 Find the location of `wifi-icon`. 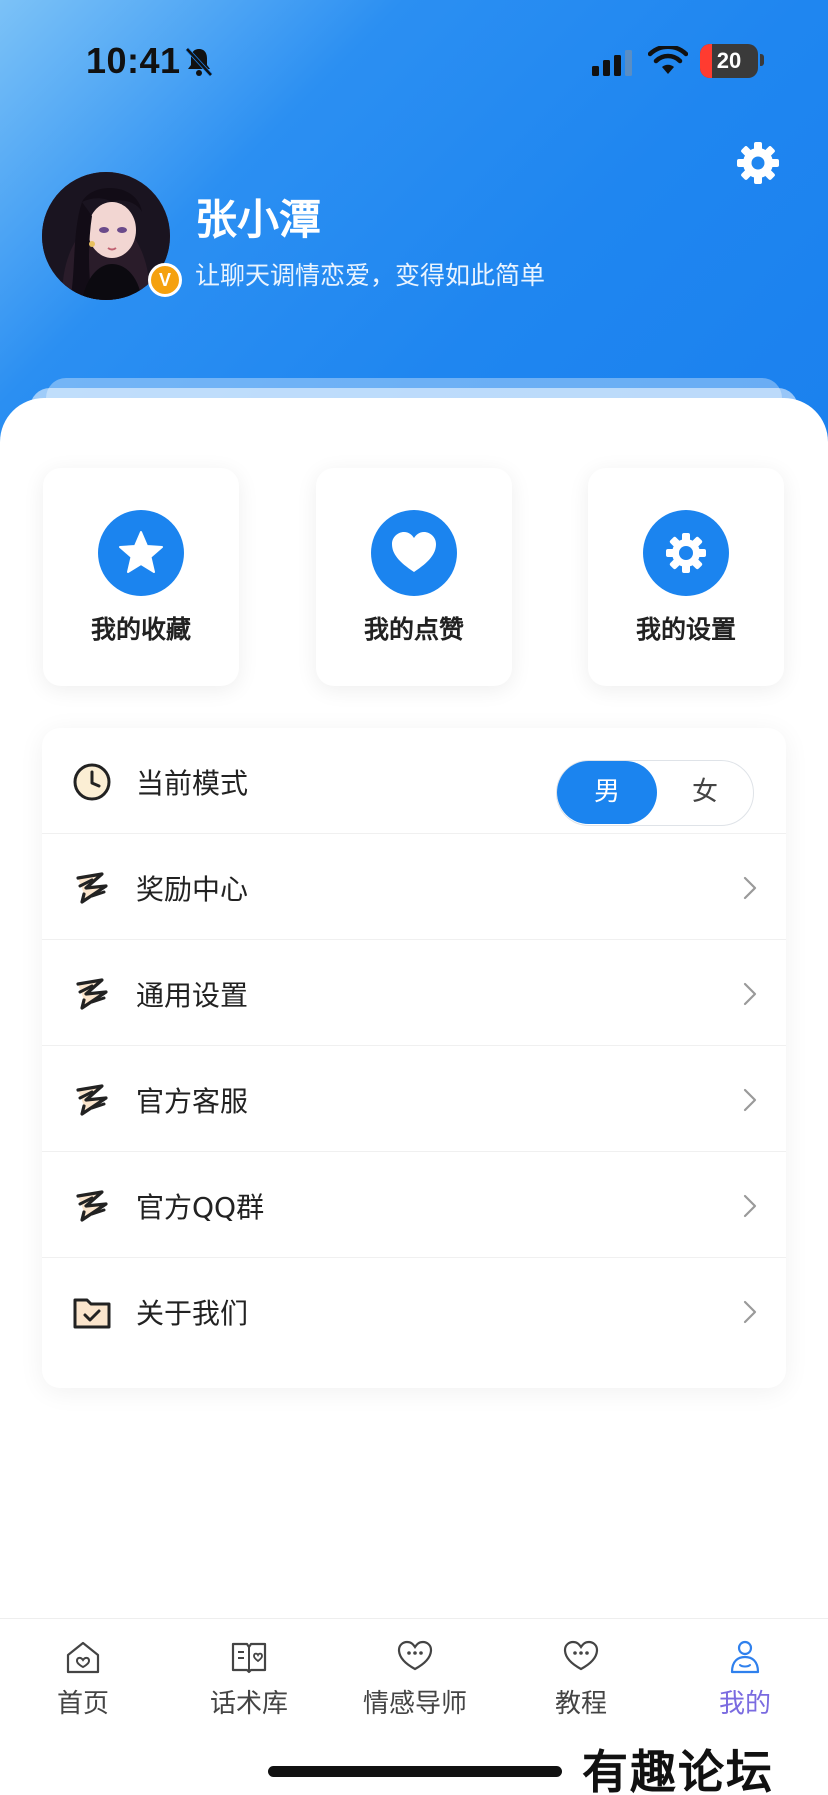

wifi-icon is located at coordinates (668, 60).